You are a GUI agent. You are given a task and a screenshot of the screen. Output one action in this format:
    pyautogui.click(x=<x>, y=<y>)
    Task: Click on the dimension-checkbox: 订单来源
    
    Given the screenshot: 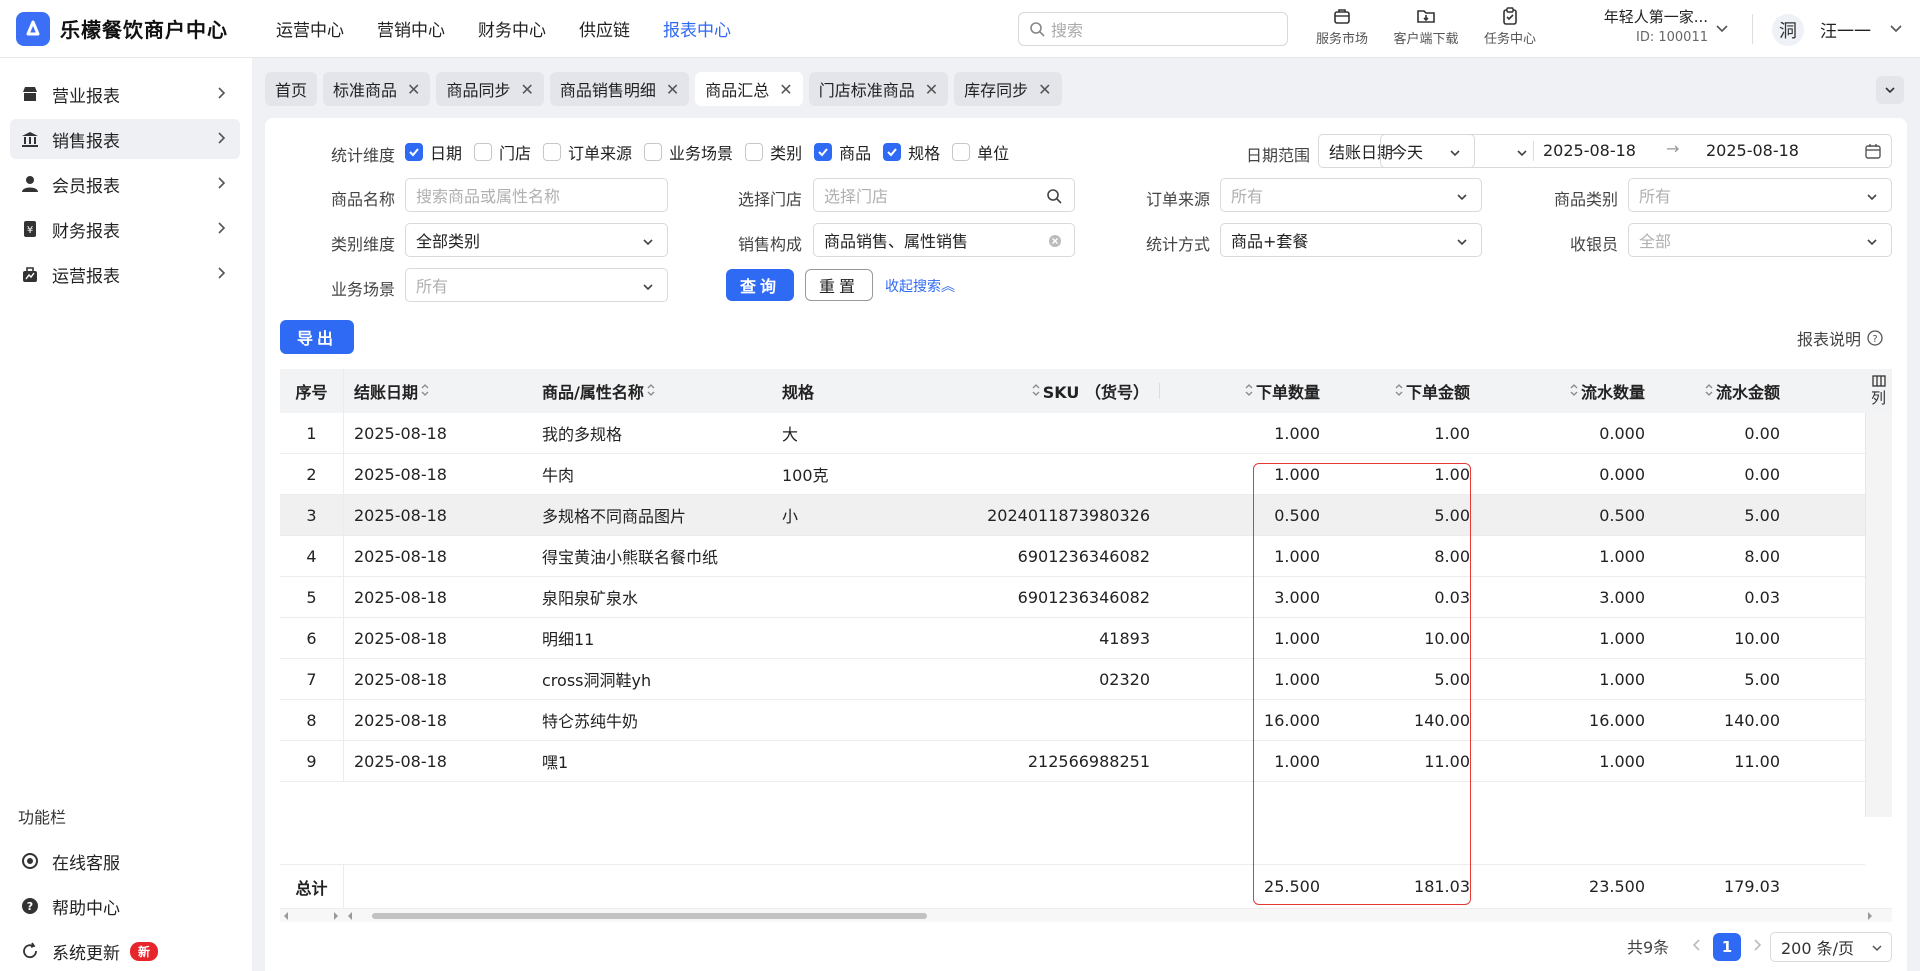 What is the action you would take?
    pyautogui.click(x=587, y=152)
    